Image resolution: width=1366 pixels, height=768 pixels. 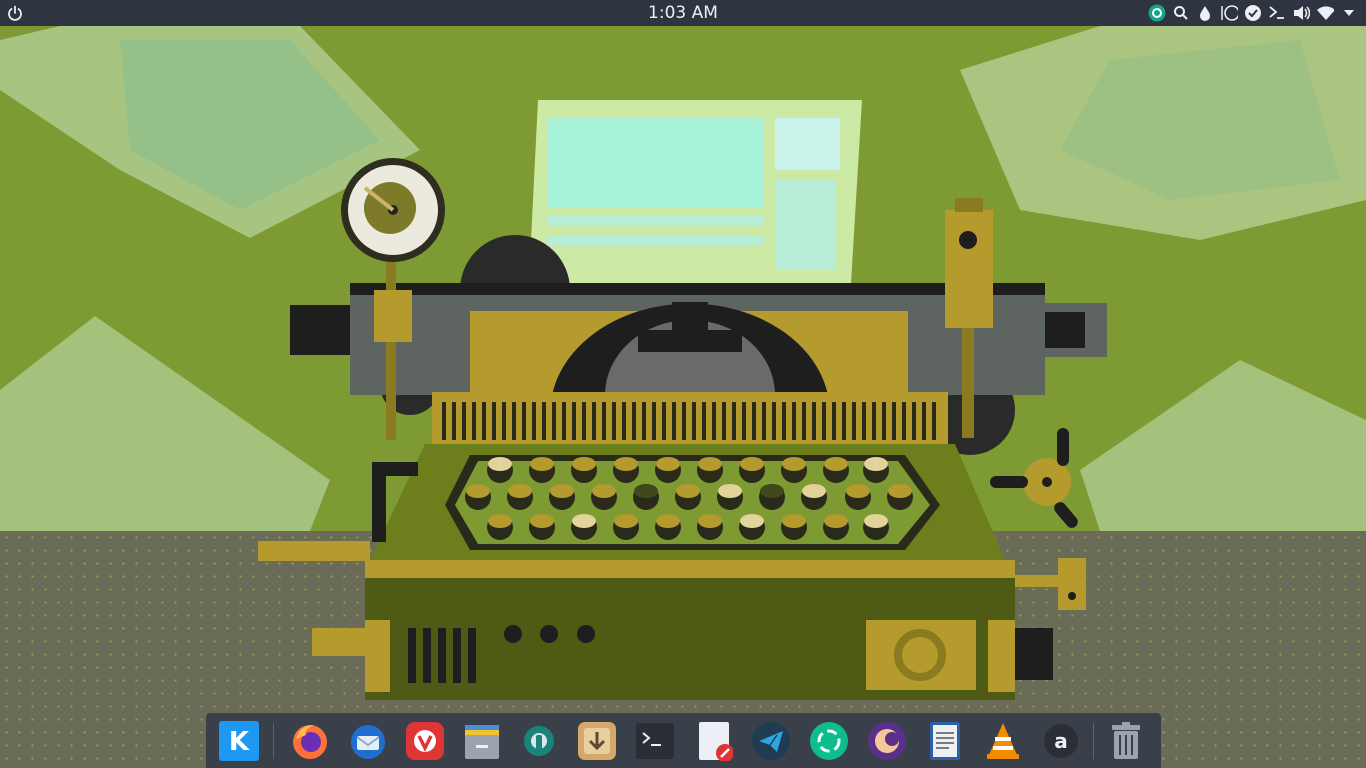 I want to click on terminal-prompt-icon, so click(x=1277, y=13).